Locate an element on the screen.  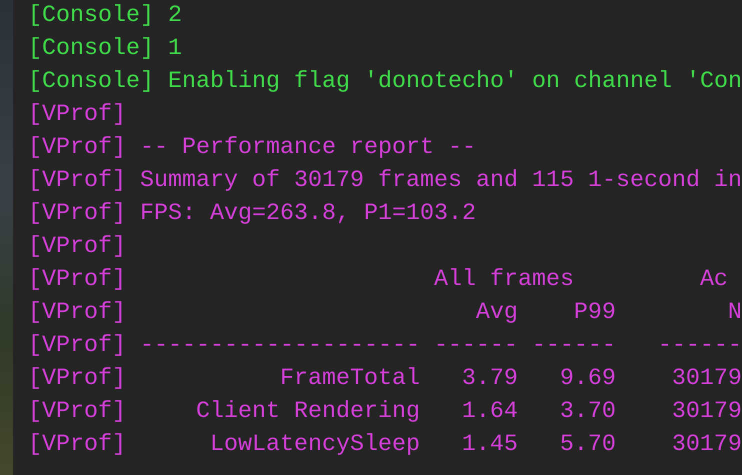
table-cell-text: 5.70 is located at coordinates (587, 445).